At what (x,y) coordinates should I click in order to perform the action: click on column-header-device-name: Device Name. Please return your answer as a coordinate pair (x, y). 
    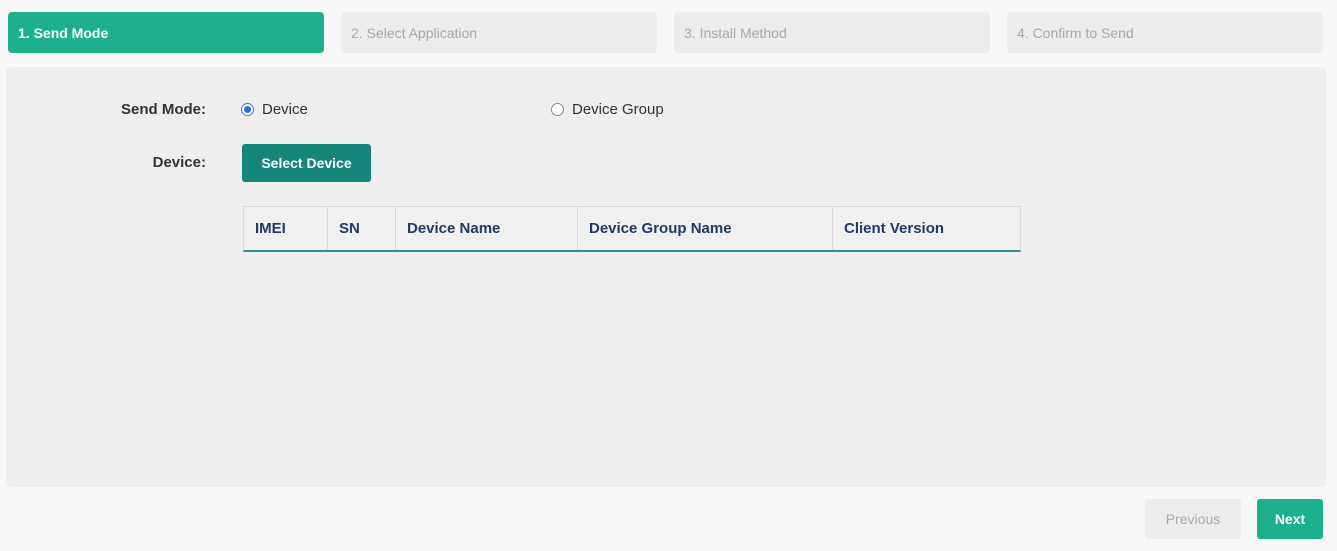
    Looking at the image, I should click on (487, 228).